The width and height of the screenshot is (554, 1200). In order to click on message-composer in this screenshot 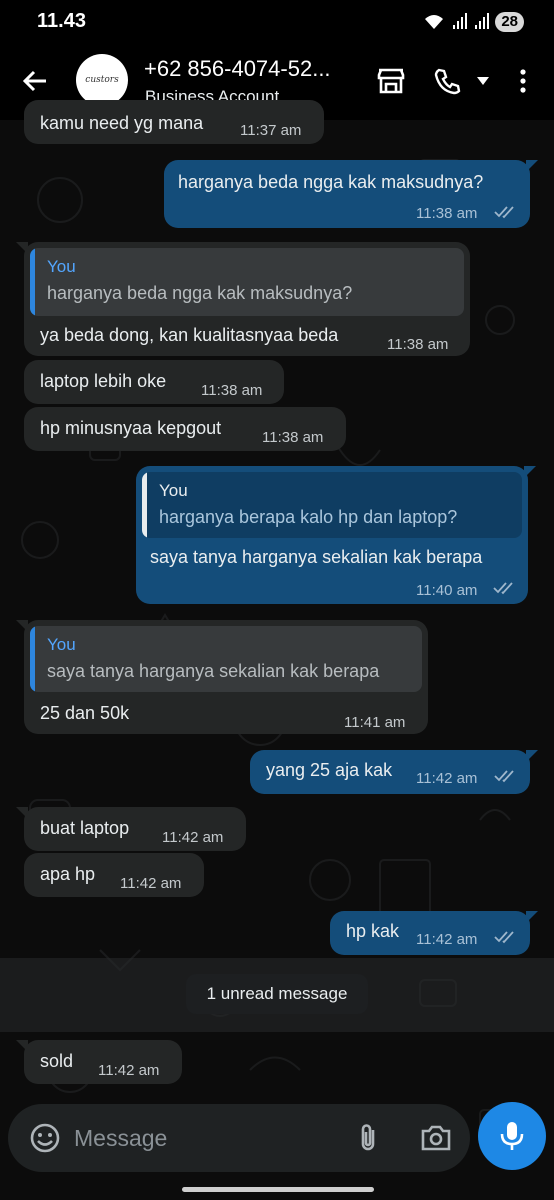, I will do `click(239, 1138)`.